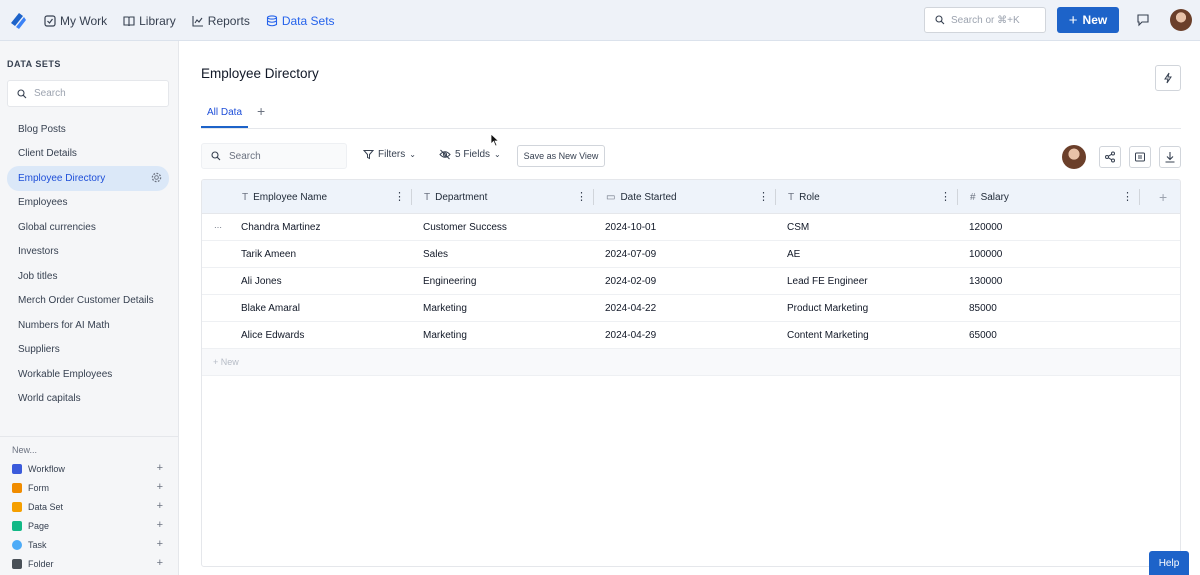  What do you see at coordinates (89, 525) in the screenshot?
I see `new-page-item: Page +` at bounding box center [89, 525].